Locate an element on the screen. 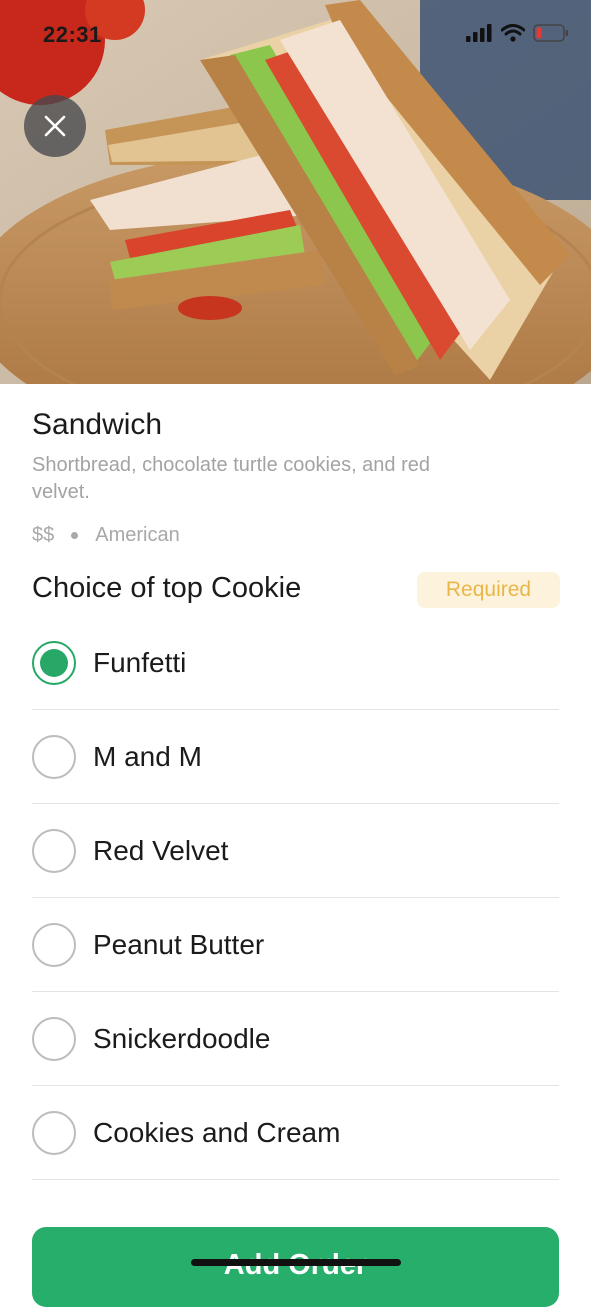  battery-icon is located at coordinates (550, 33).